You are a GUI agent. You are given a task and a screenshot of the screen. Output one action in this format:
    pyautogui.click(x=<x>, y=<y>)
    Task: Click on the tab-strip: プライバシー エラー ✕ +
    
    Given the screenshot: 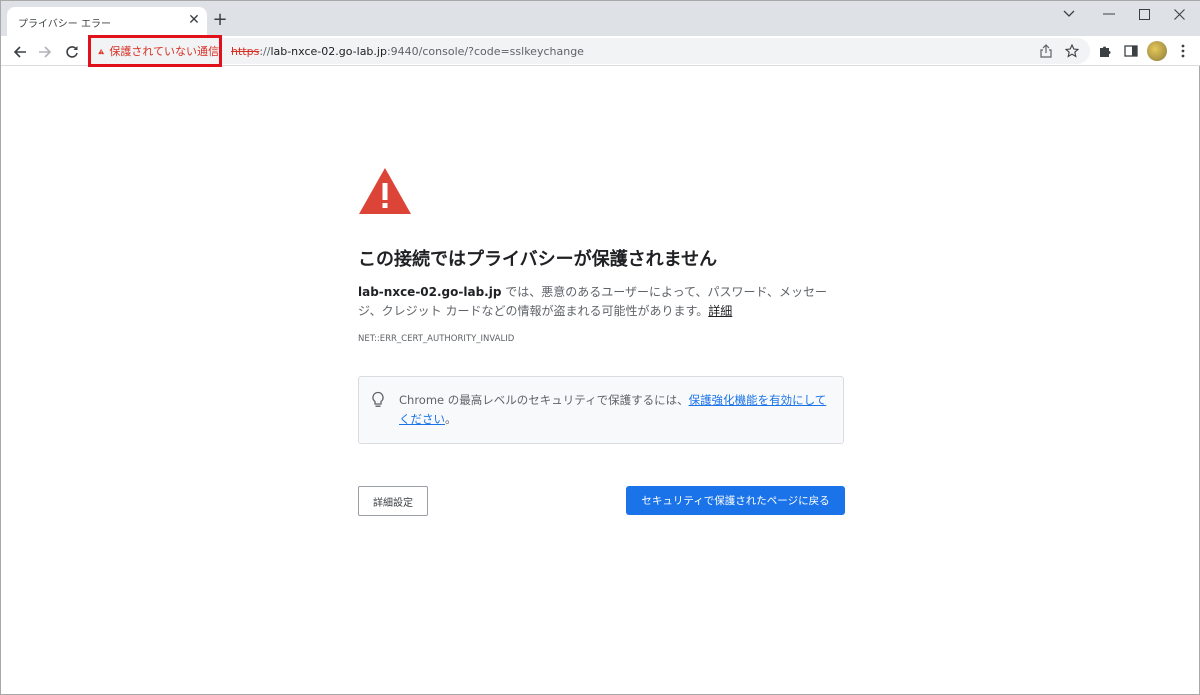 What is the action you would take?
    pyautogui.click(x=600, y=18)
    